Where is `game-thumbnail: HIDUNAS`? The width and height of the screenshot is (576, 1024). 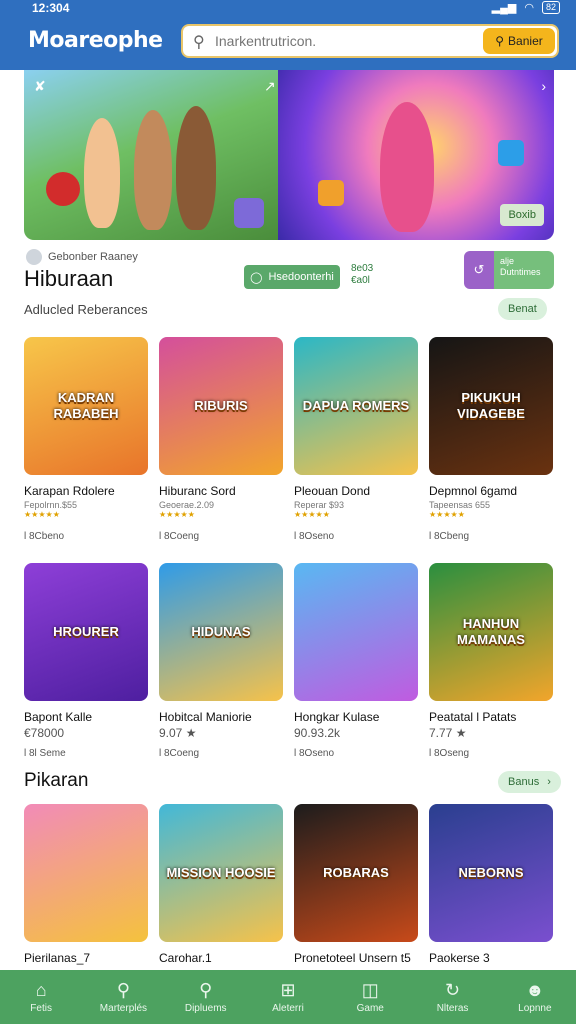
game-thumbnail: HIDUNAS is located at coordinates (221, 632).